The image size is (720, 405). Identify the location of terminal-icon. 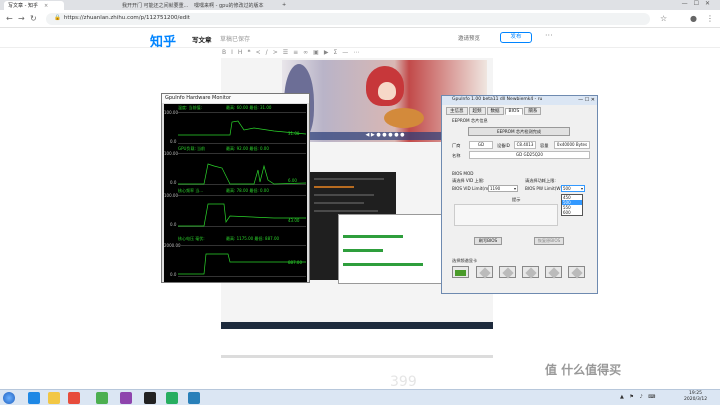
(150, 398).